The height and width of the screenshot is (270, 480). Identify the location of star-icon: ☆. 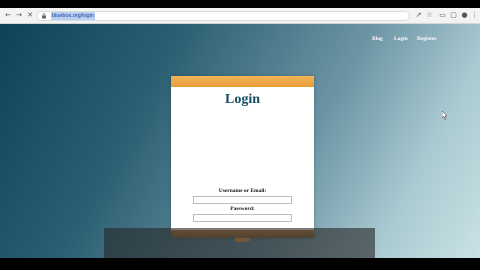
(429, 15).